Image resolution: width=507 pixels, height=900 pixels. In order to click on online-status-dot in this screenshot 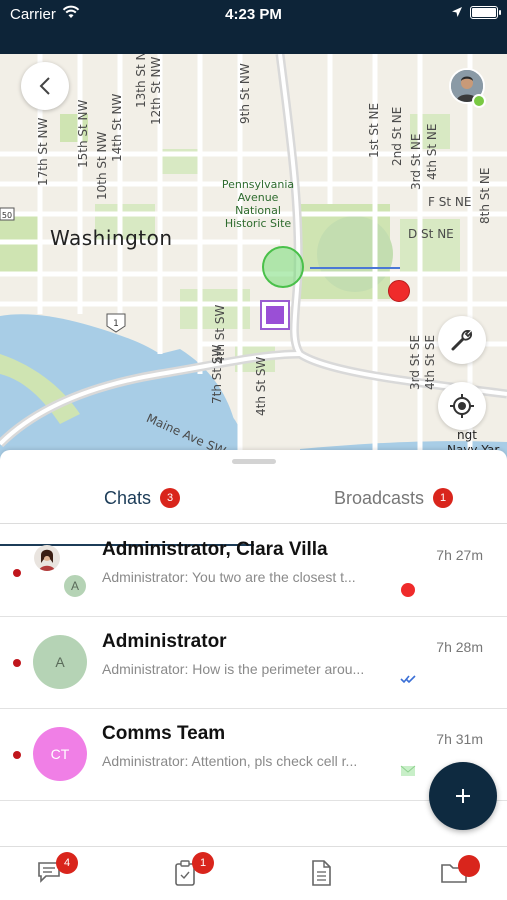, I will do `click(479, 101)`.